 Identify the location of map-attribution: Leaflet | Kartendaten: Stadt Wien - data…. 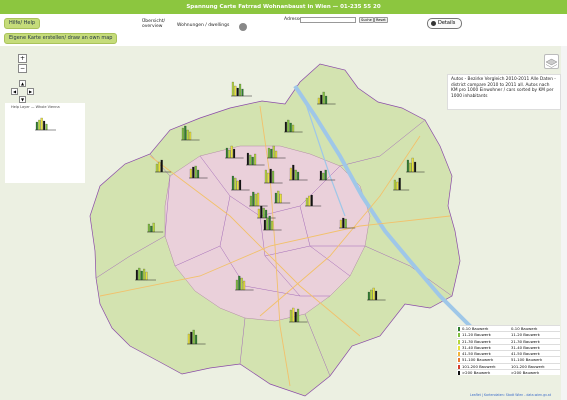
(510, 395).